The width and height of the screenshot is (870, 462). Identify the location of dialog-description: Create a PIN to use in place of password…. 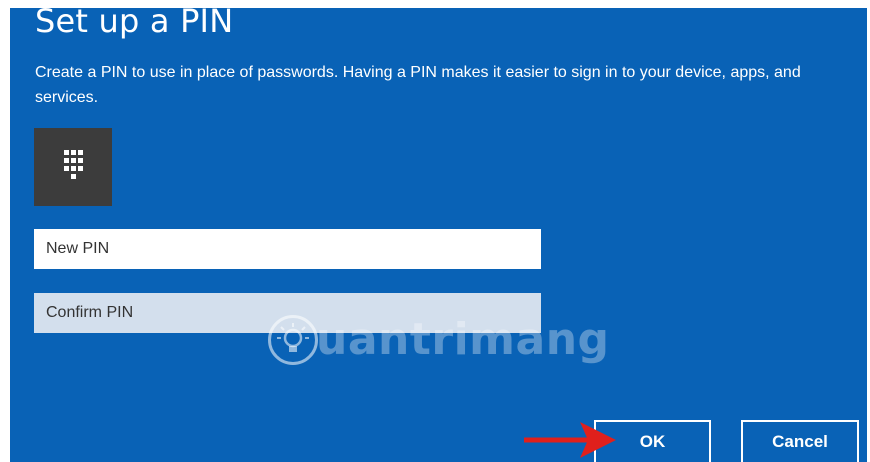
(418, 85).